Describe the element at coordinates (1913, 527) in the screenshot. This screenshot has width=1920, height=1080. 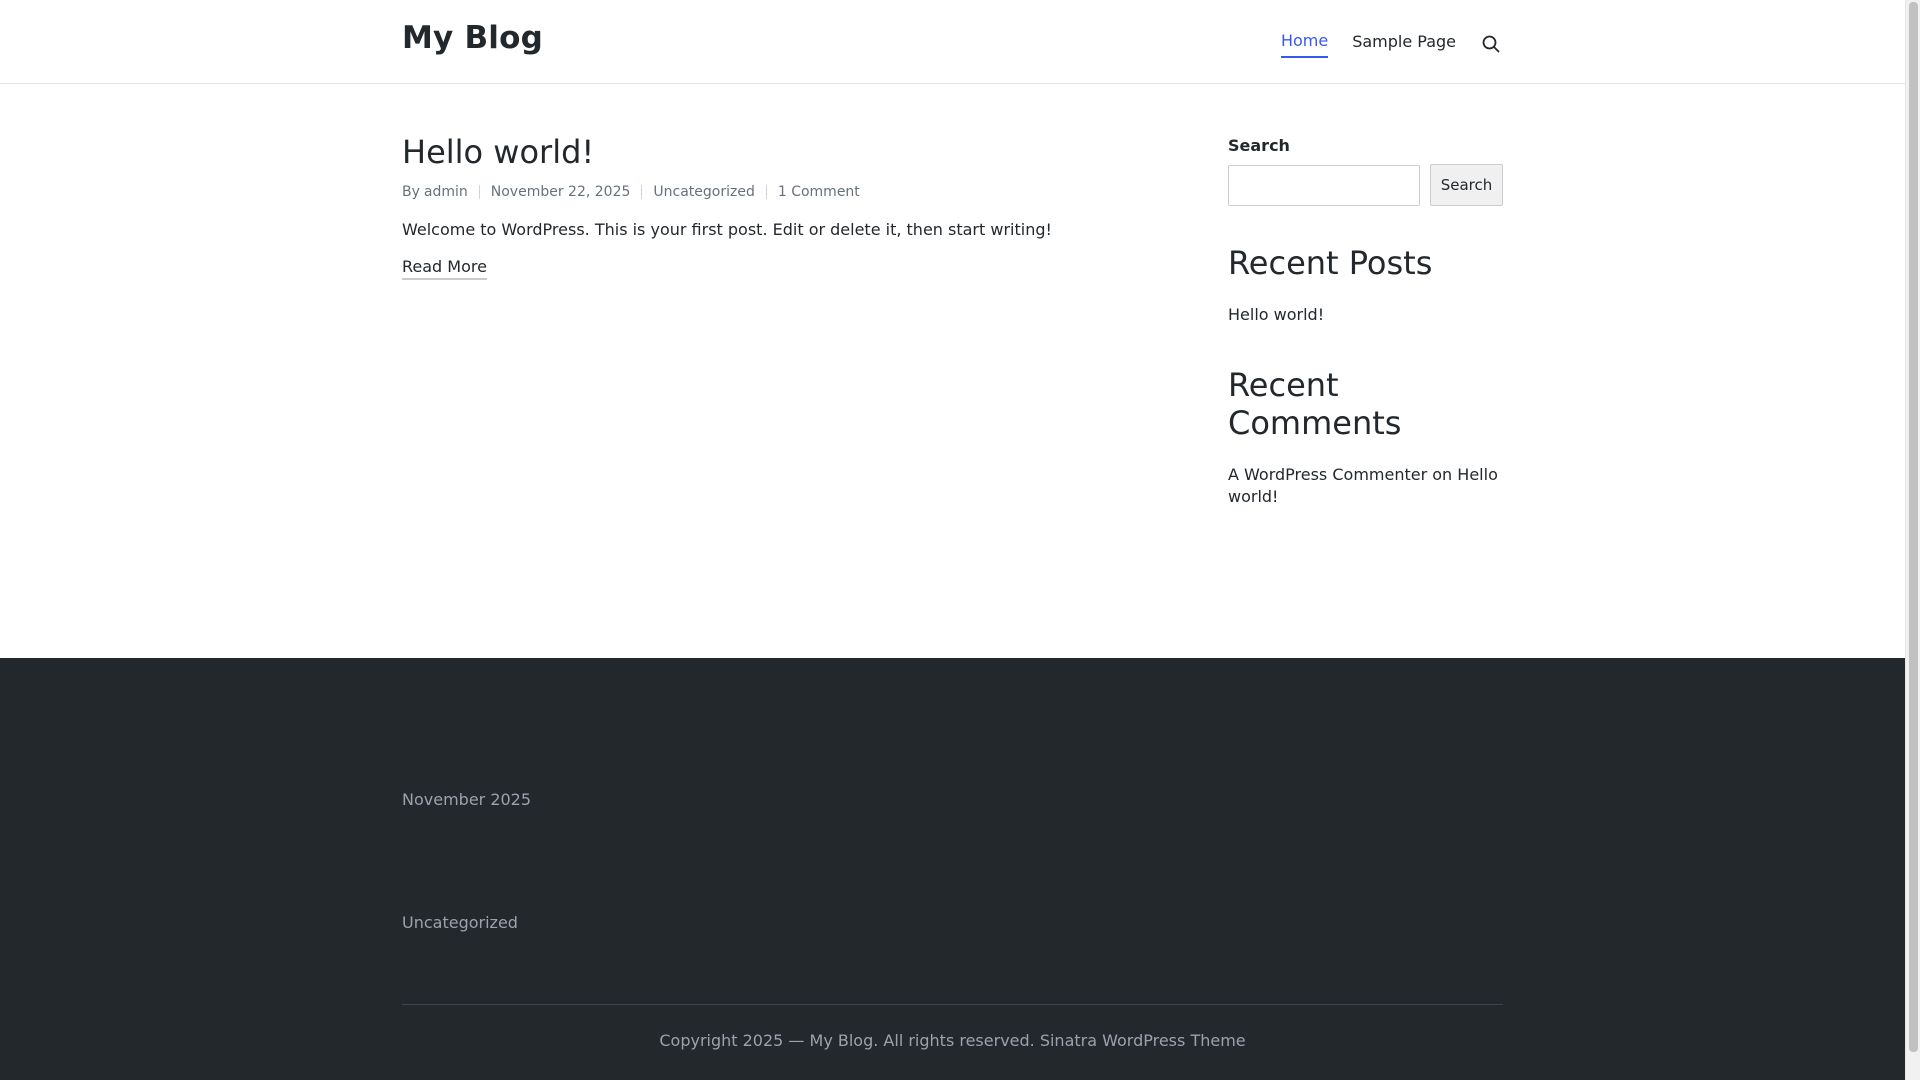
I see `scrollbar-thumb` at that location.